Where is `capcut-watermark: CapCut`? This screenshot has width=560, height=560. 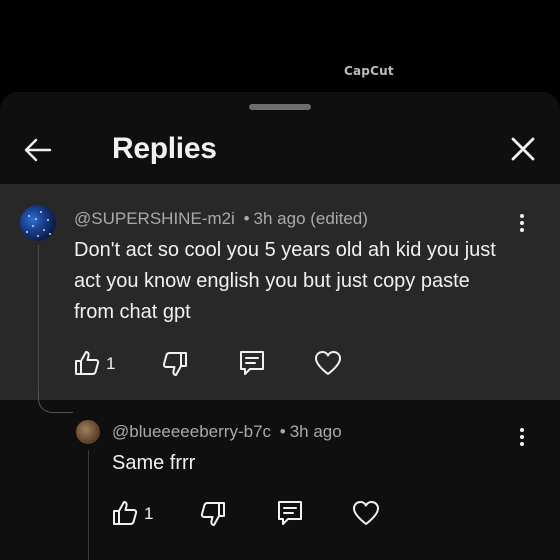 capcut-watermark: CapCut is located at coordinates (369, 71).